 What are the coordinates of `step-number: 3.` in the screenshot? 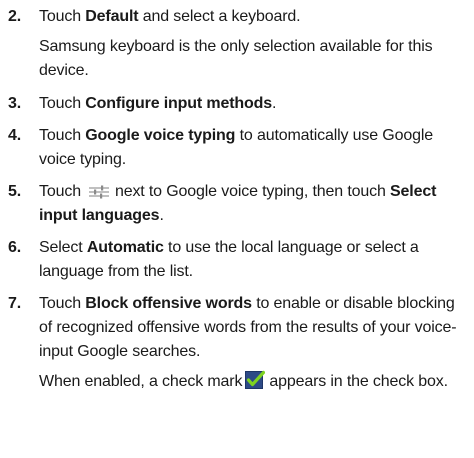 It's located at (15, 103).